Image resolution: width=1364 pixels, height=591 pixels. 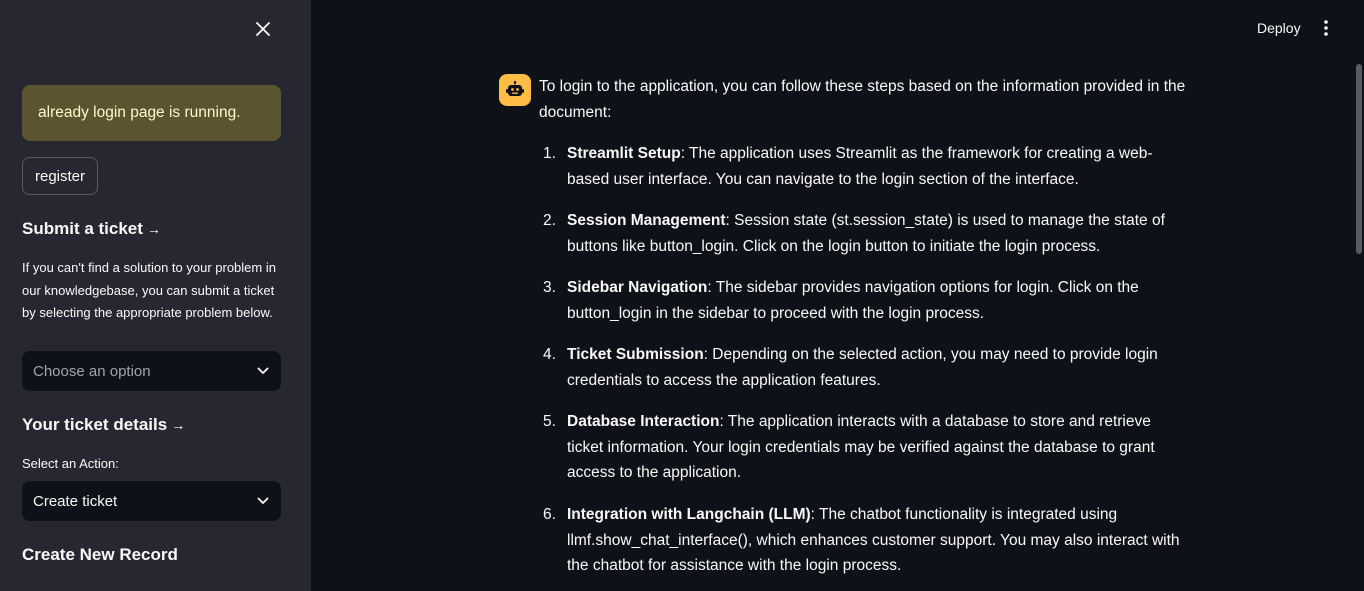 I want to click on register-button: register, so click(x=60, y=176).